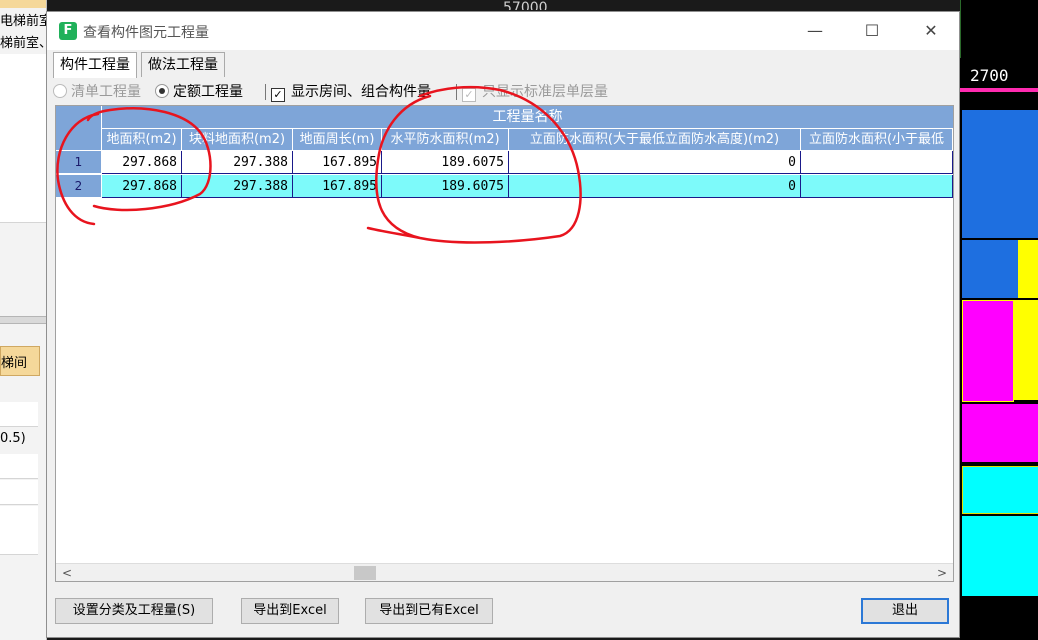 The width and height of the screenshot is (1038, 640). Describe the element at coordinates (545, 92) in the screenshot. I see `checkbox-standard-floor-only-label: 只显示标准层单层量` at that location.